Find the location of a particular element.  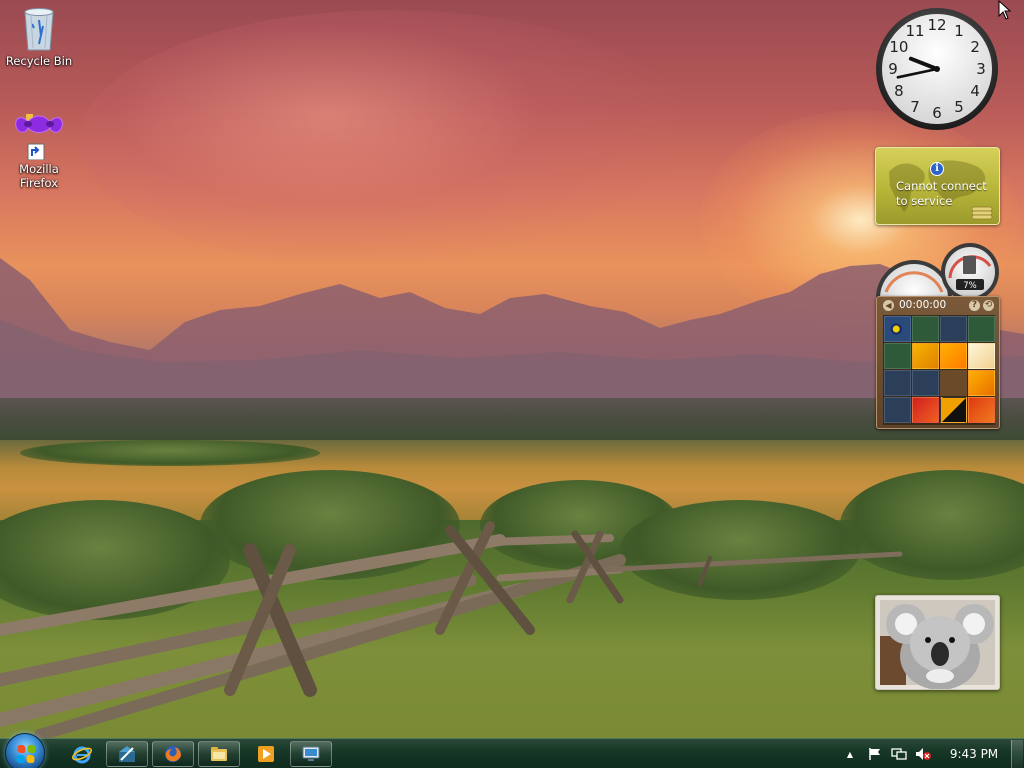

start-button is located at coordinates (25, 750).